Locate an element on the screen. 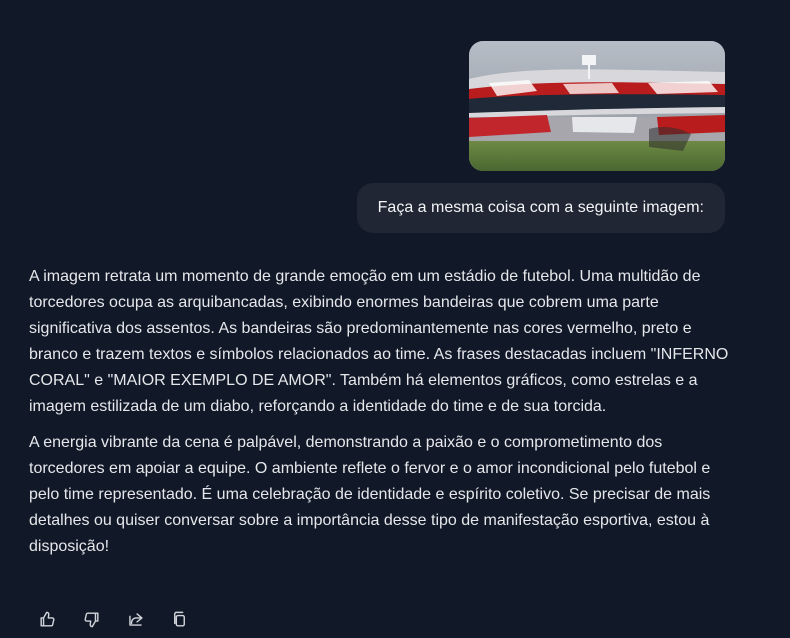 The image size is (790, 638). stadium-photo-icon is located at coordinates (597, 106).